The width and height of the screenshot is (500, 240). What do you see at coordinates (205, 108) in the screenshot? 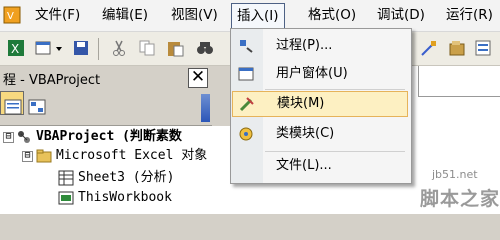
I see `toolbar-overflow-icon` at bounding box center [205, 108].